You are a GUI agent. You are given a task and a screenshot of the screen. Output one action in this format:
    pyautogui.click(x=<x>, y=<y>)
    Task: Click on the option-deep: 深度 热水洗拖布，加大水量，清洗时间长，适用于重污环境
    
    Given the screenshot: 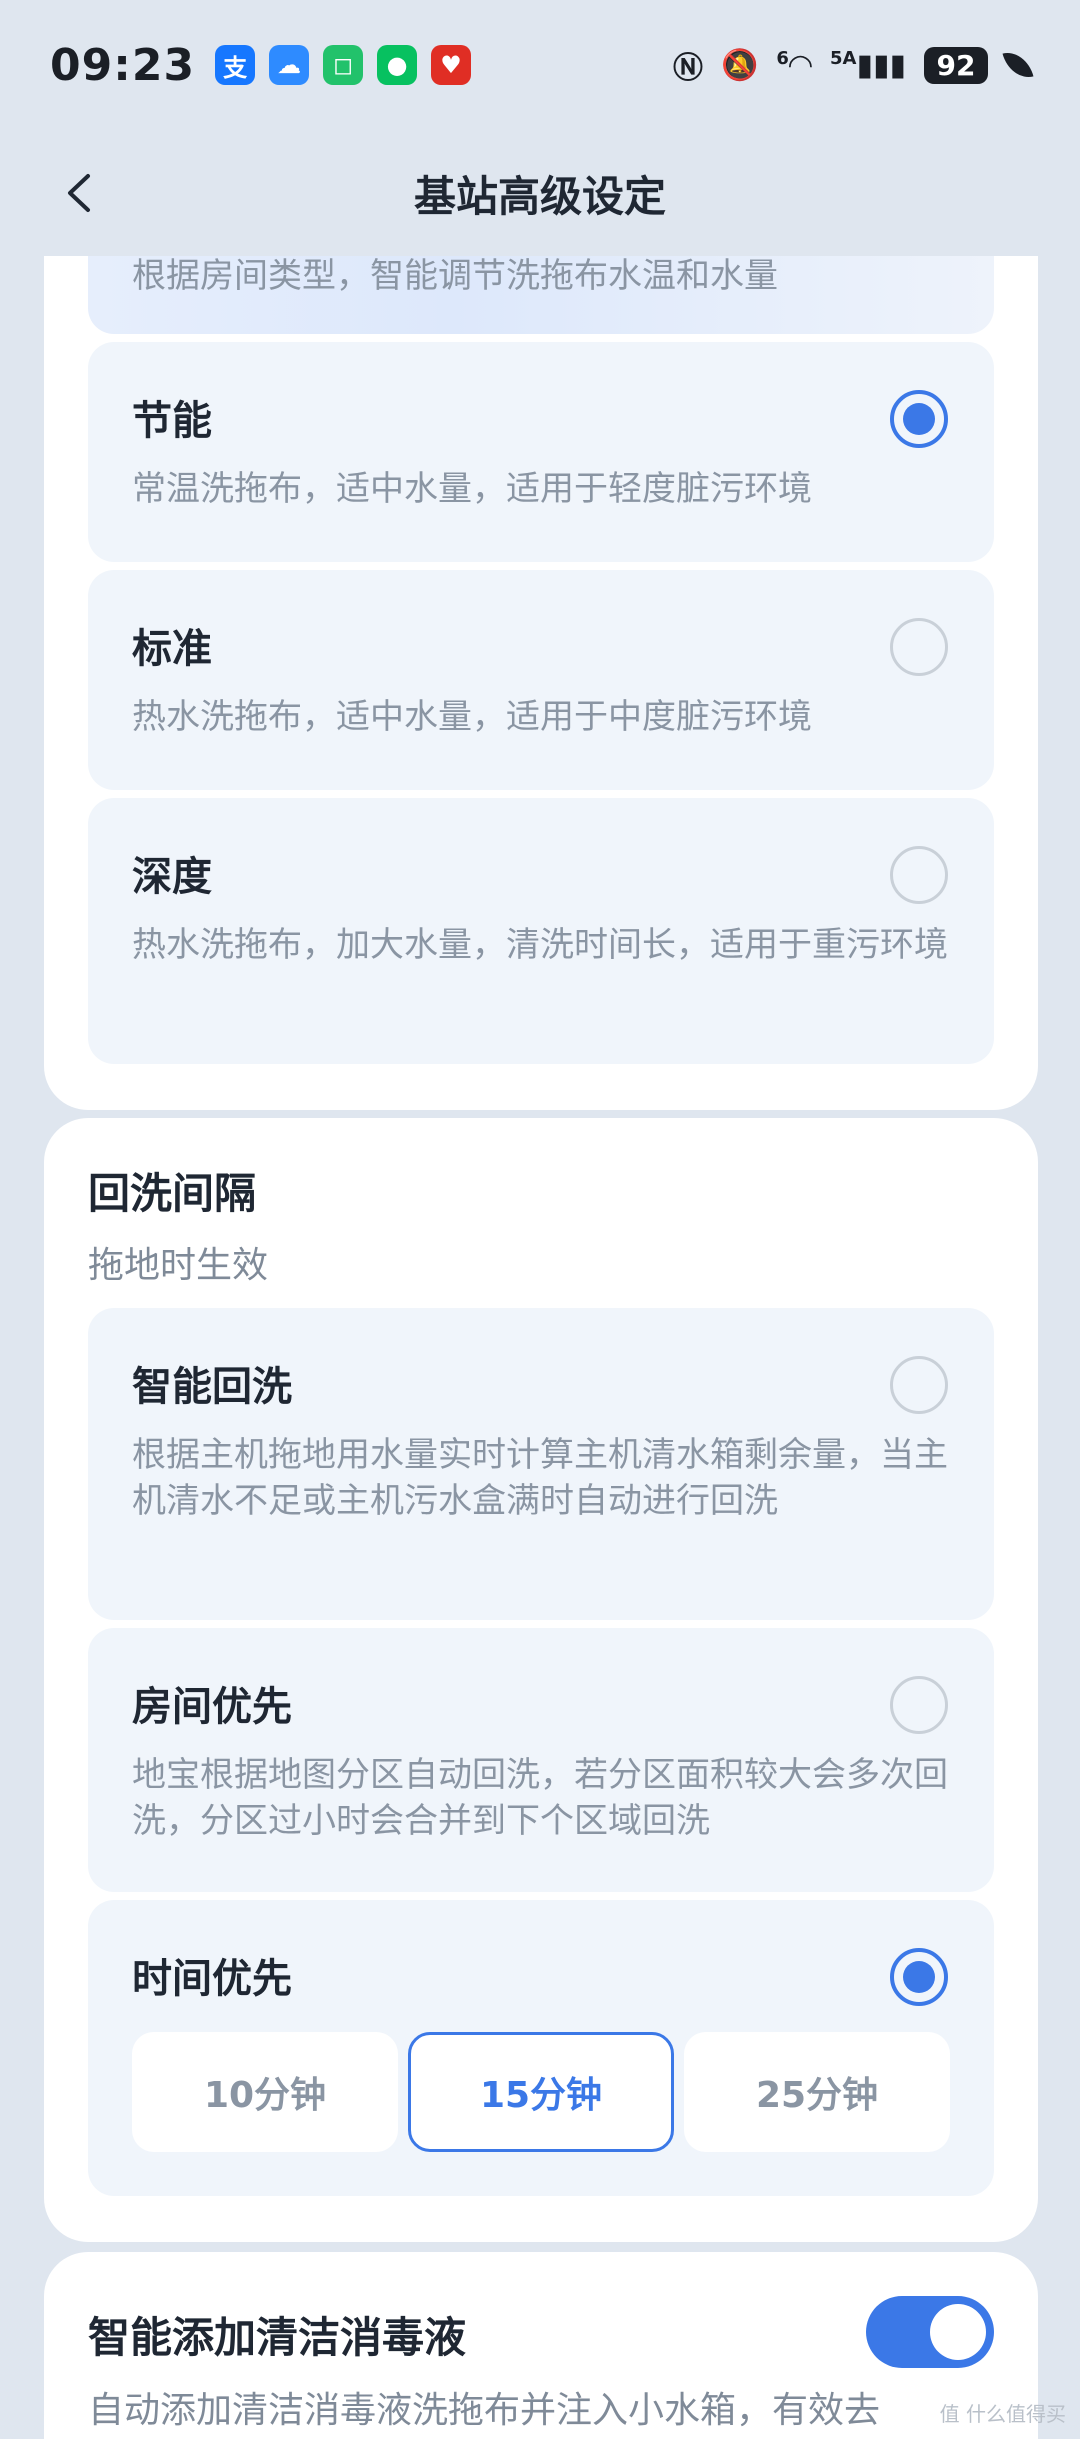 What is the action you would take?
    pyautogui.click(x=541, y=931)
    